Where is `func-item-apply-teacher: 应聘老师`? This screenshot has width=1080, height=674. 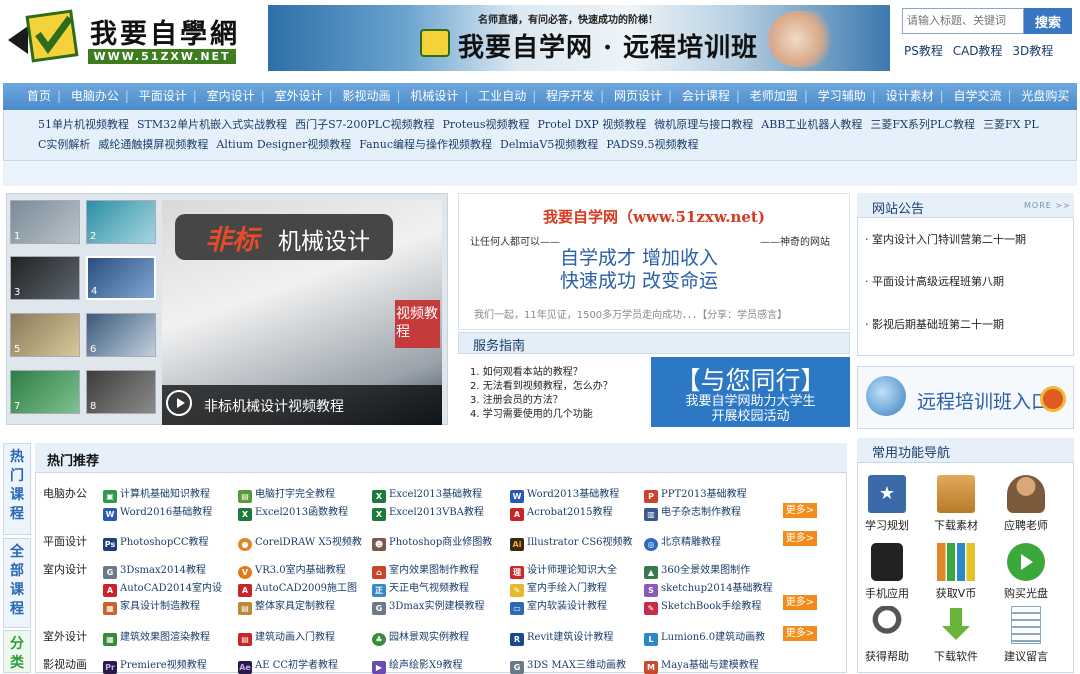
func-item-apply-teacher: 应聘老师 is located at coordinates (1026, 504).